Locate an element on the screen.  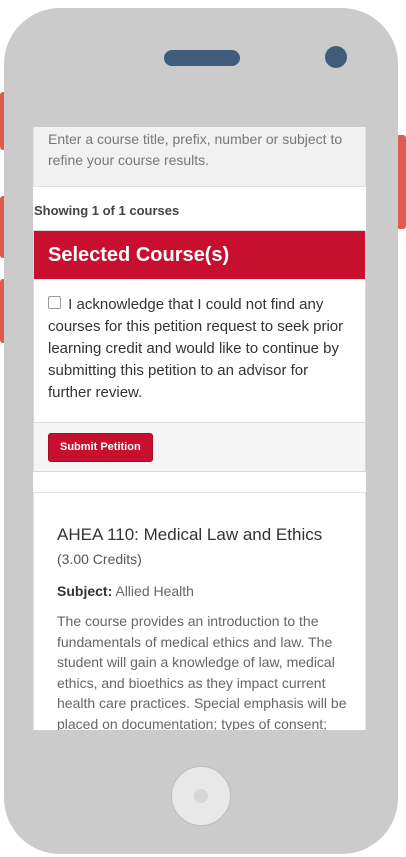
results-count: Showing 1 of 1 courses is located at coordinates (107, 210).